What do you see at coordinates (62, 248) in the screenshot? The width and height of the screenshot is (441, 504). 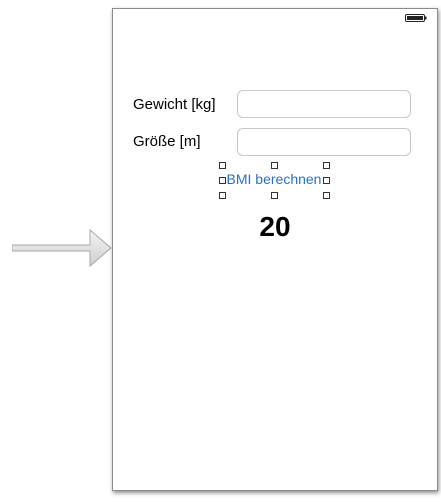 I see `entry-arrow-icon` at bounding box center [62, 248].